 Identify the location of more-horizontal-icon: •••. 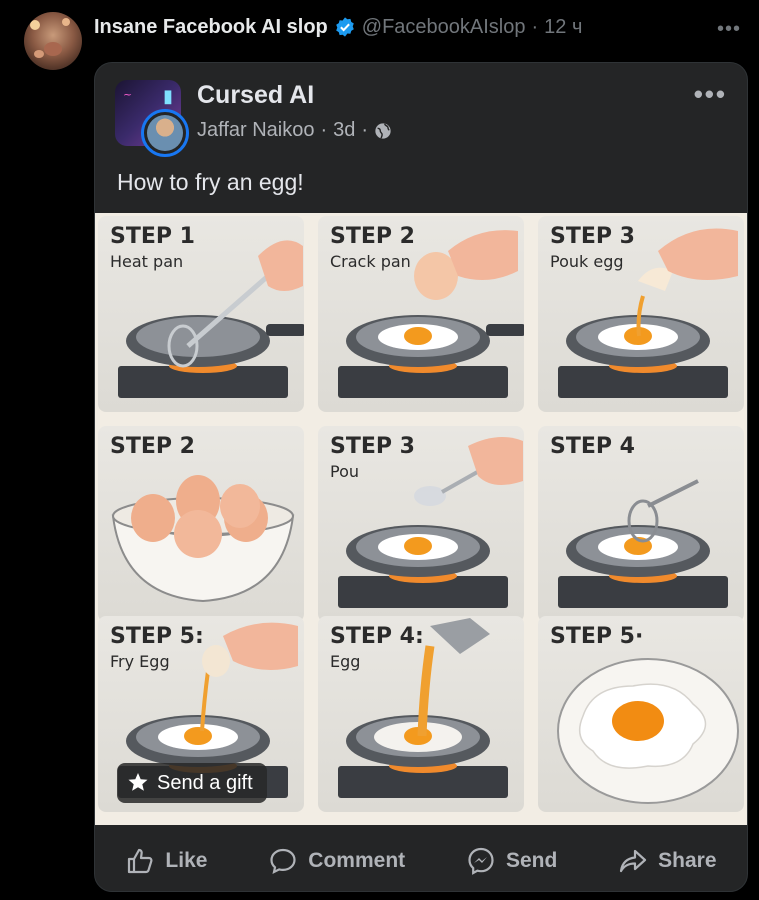
(729, 29).